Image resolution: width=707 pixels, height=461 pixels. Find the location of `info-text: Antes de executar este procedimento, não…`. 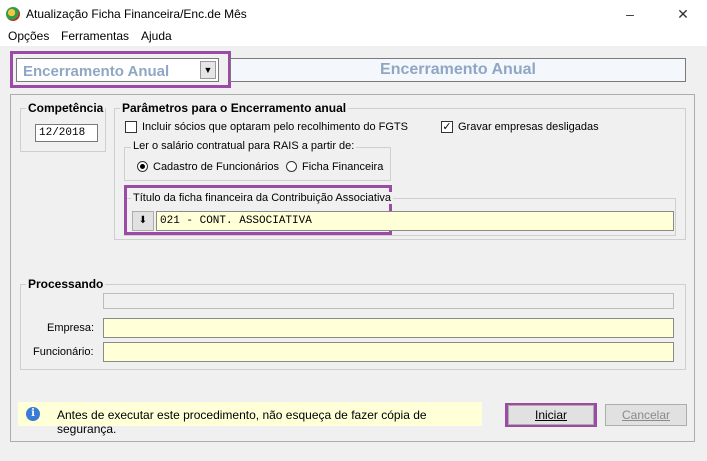

info-text: Antes de executar este procedimento, não… is located at coordinates (242, 422).